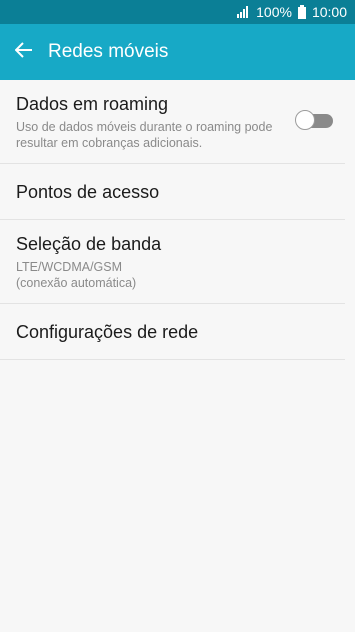 The width and height of the screenshot is (355, 632). What do you see at coordinates (76, 283) in the screenshot?
I see `band-selection-mode: (conexão automática)` at bounding box center [76, 283].